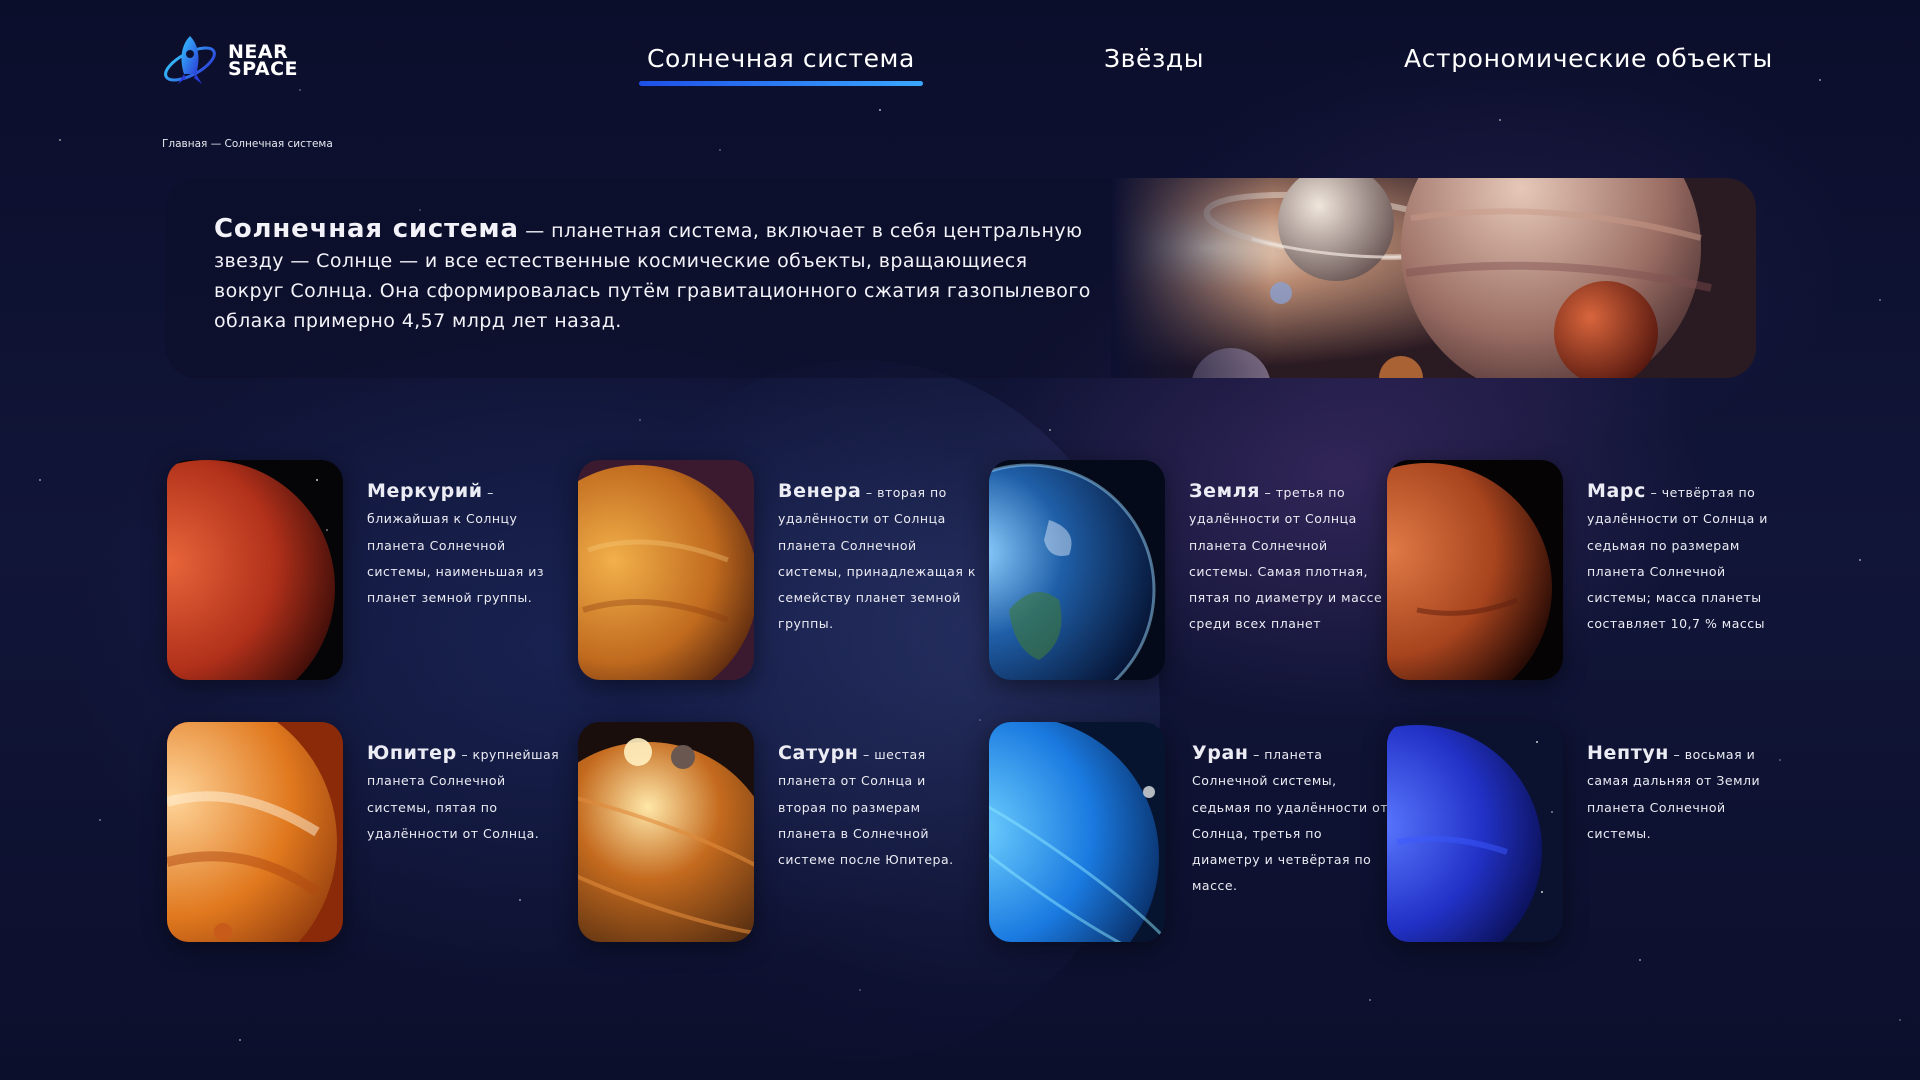 Image resolution: width=1920 pixels, height=1080 pixels. Describe the element at coordinates (1628, 753) in the screenshot. I see `planet-name: Нептун` at that location.